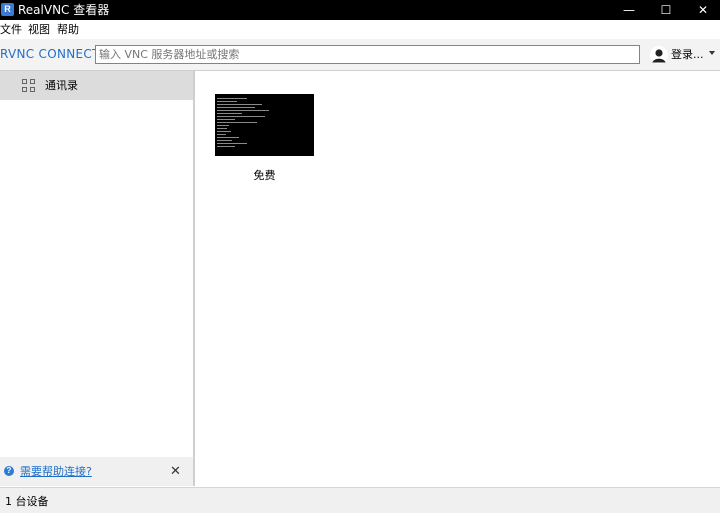  What do you see at coordinates (360, 29) in the screenshot?
I see `menu-bar: 文件 视图 帮助` at bounding box center [360, 29].